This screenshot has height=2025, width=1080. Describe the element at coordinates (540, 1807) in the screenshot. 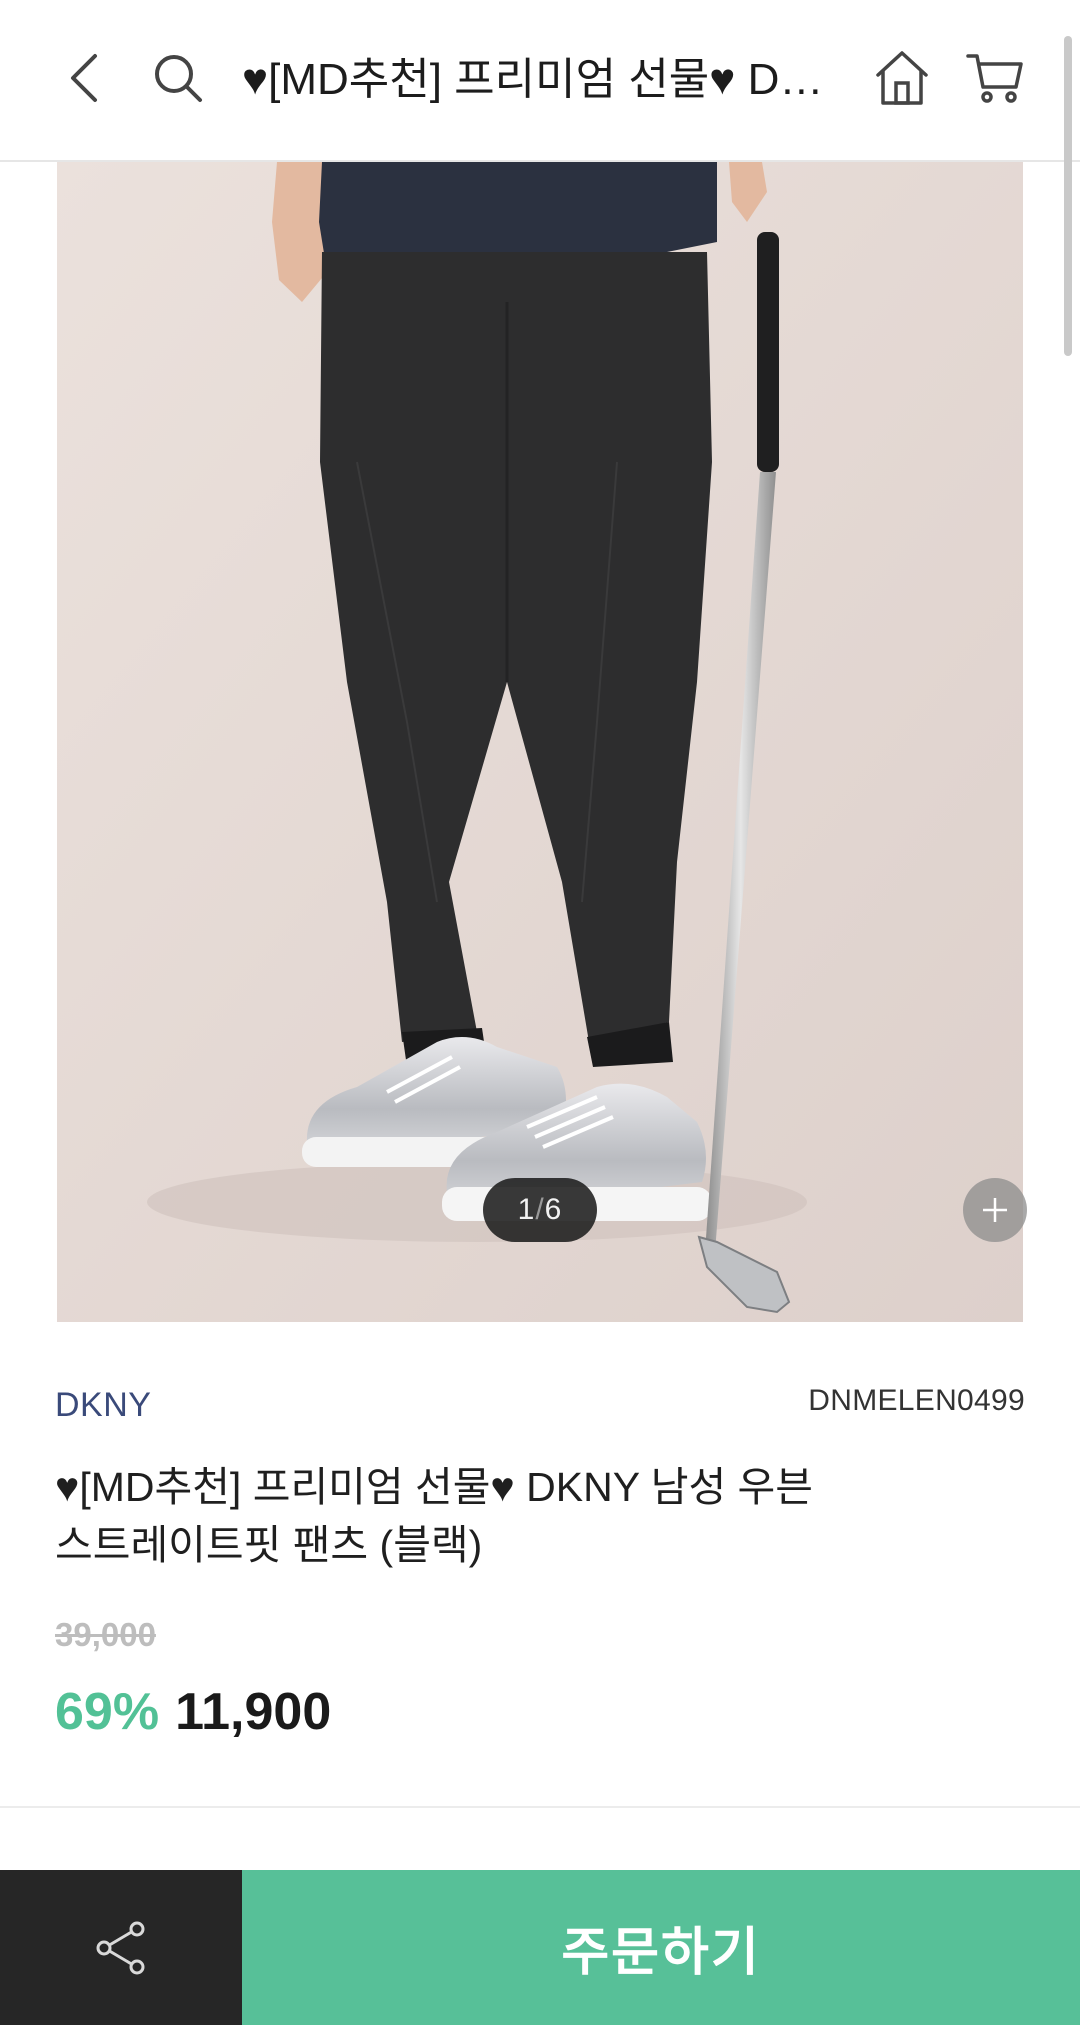

I see `section-divider` at that location.